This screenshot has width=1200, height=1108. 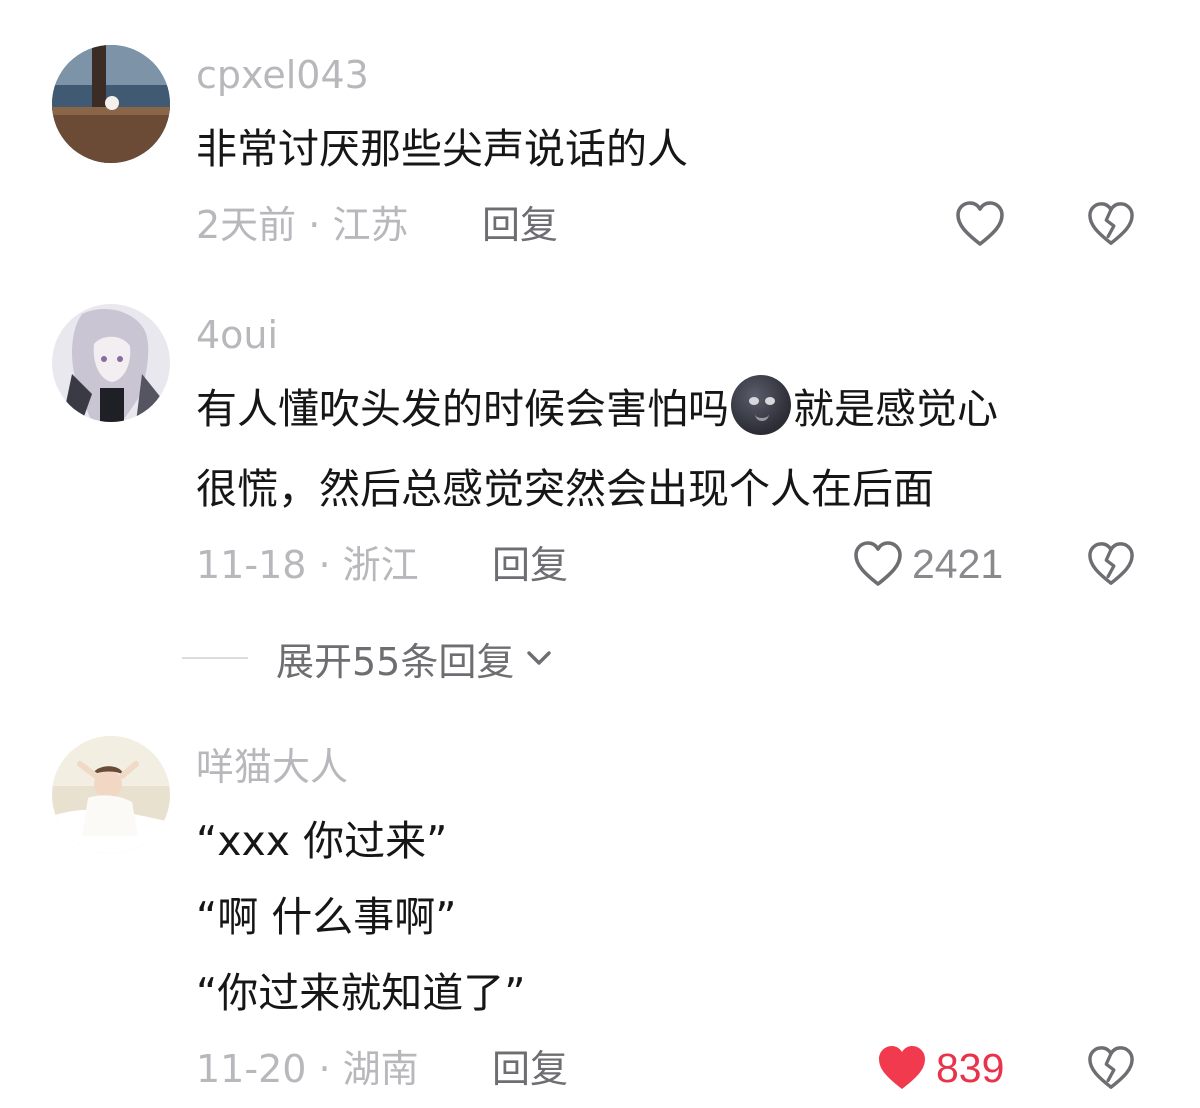 What do you see at coordinates (326, 917) in the screenshot?
I see `comment-text-line: “啊 什么事啊”` at bounding box center [326, 917].